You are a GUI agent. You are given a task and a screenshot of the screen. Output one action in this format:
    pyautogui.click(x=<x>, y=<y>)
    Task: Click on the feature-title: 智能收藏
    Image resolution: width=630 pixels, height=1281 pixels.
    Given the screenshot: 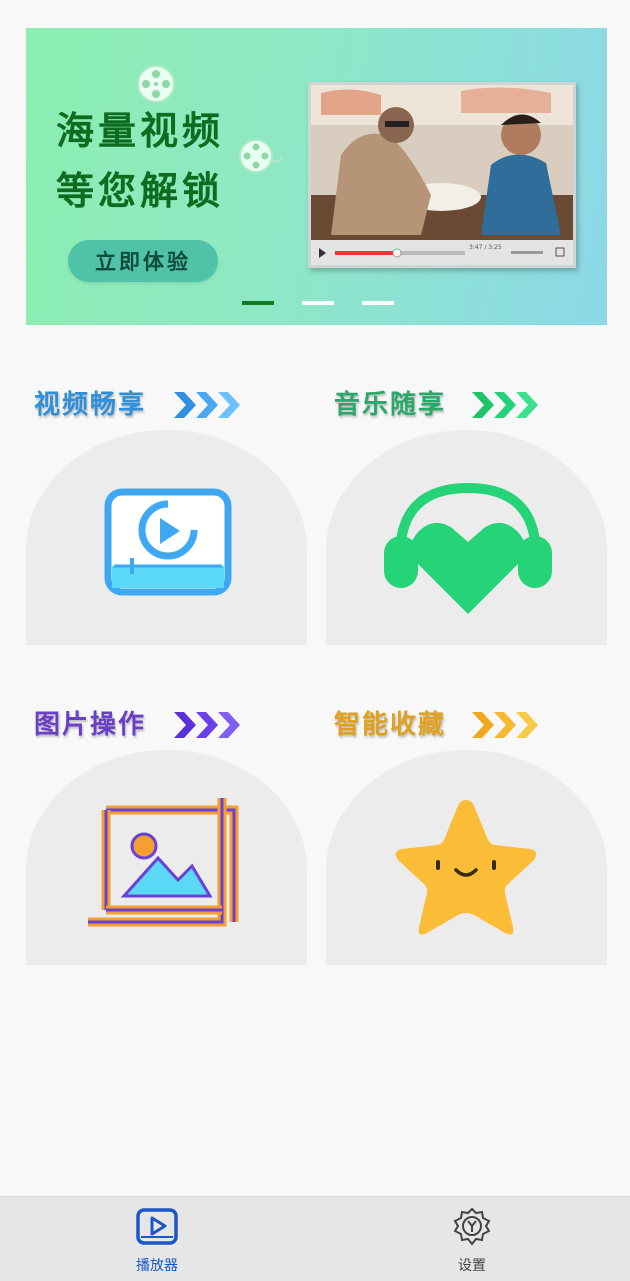 What is the action you would take?
    pyautogui.click(x=390, y=725)
    